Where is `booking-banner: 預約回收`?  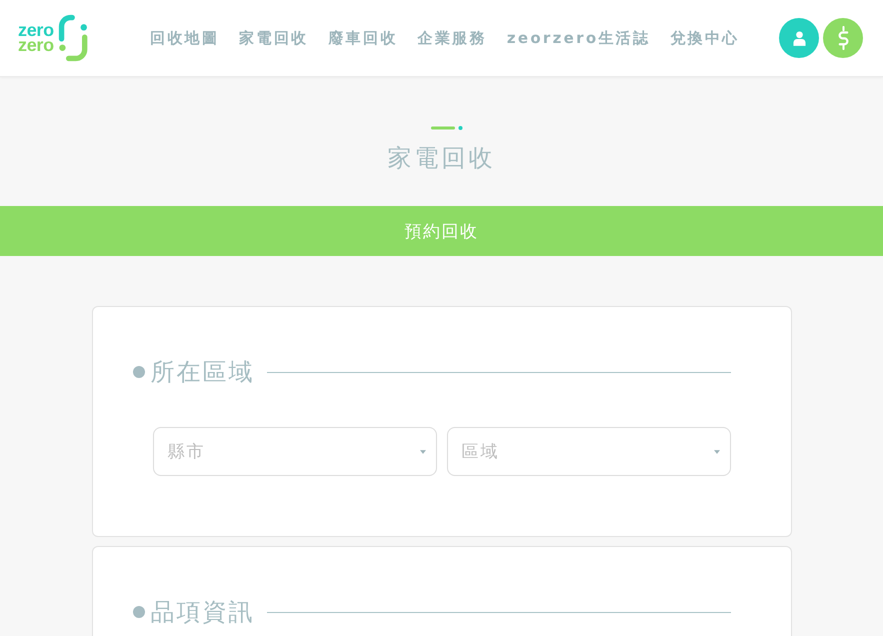 booking-banner: 預約回收 is located at coordinates (441, 231).